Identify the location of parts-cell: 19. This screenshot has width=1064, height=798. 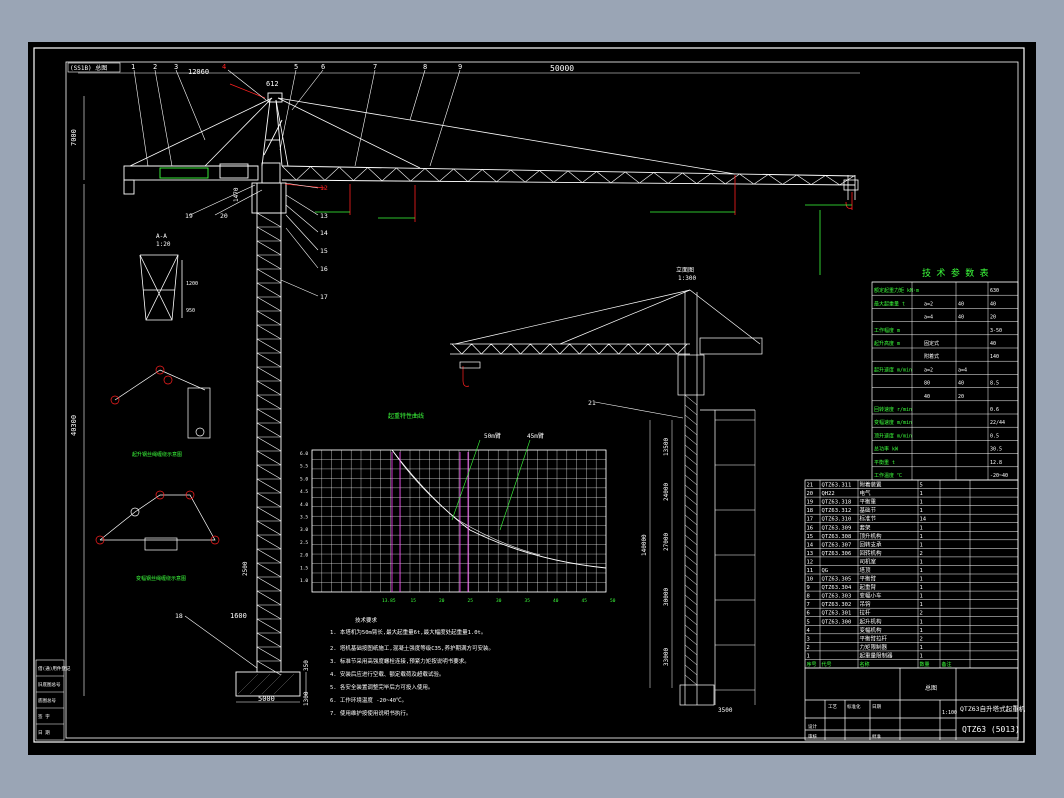
(810, 503).